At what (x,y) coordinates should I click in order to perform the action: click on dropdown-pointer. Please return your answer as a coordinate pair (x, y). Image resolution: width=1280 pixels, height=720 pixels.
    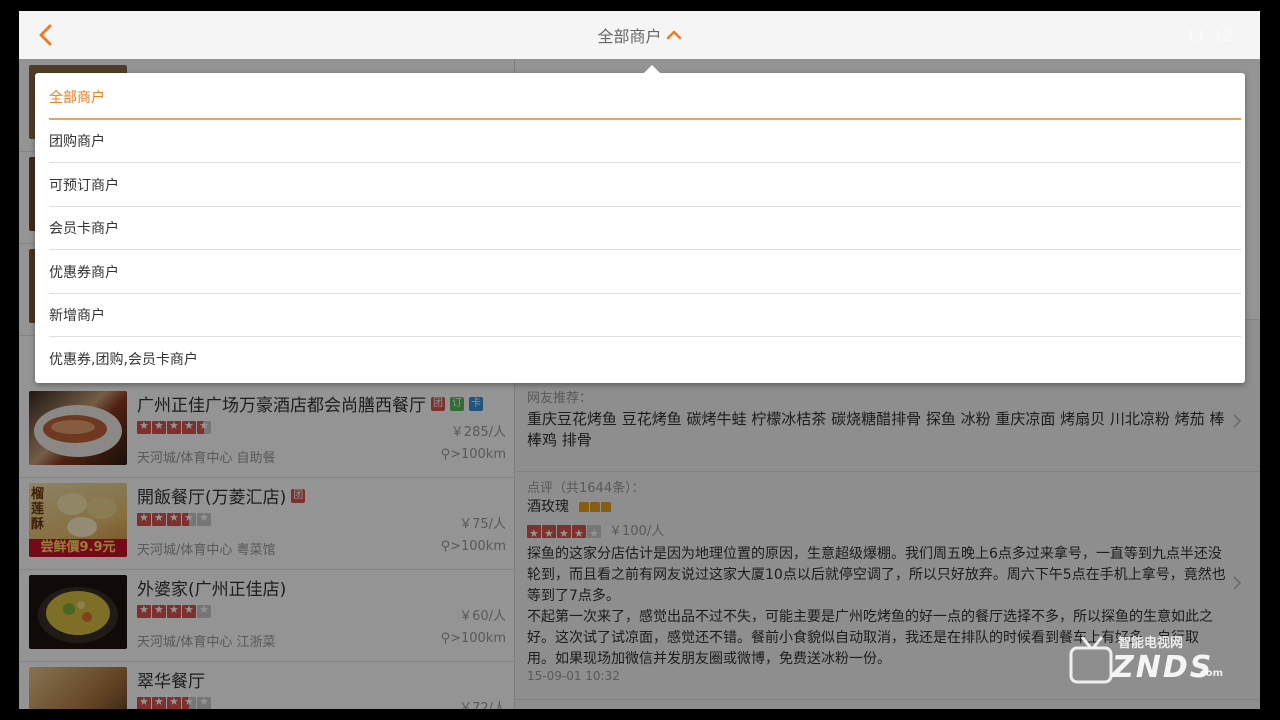
    Looking at the image, I should click on (652, 69).